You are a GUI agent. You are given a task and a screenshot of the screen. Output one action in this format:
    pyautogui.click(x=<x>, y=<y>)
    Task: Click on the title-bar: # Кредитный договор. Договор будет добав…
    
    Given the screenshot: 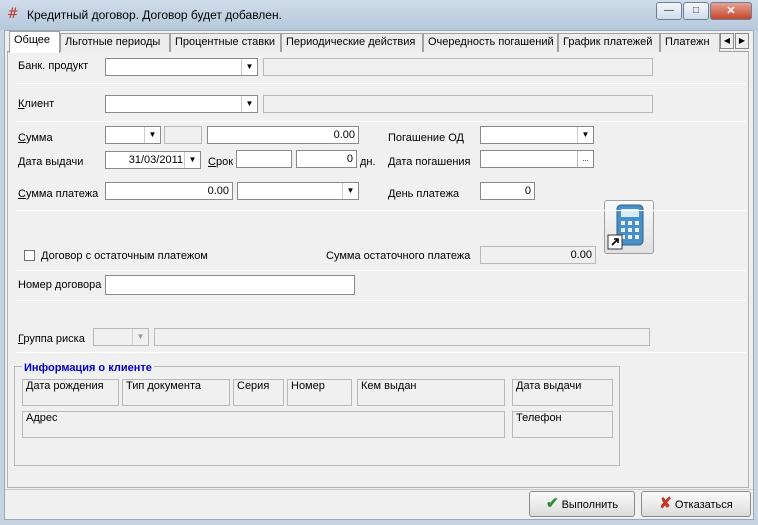 What is the action you would take?
    pyautogui.click(x=379, y=15)
    